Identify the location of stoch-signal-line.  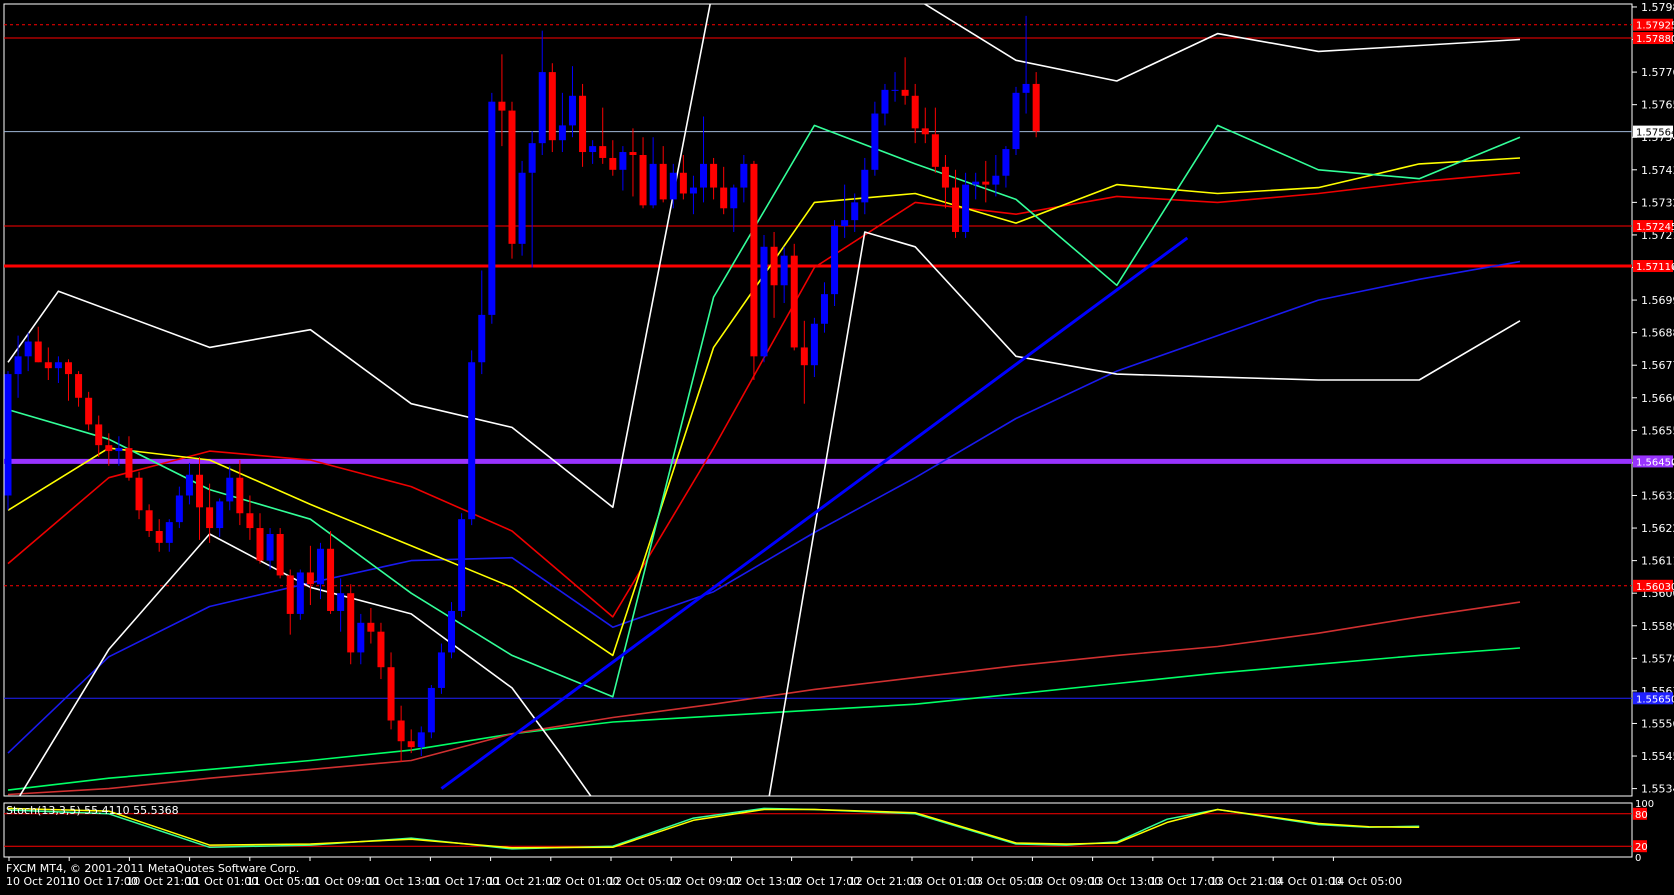
(713, 828).